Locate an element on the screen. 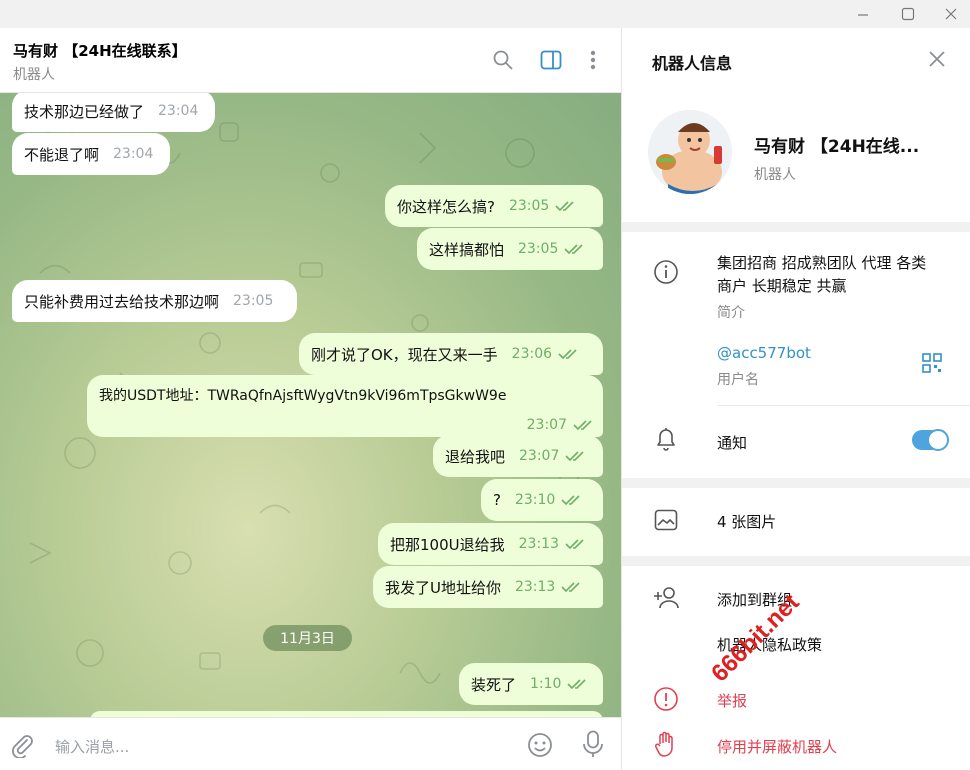 The height and width of the screenshot is (770, 970). message-bubble: 装死了 1:10 is located at coordinates (531, 684).